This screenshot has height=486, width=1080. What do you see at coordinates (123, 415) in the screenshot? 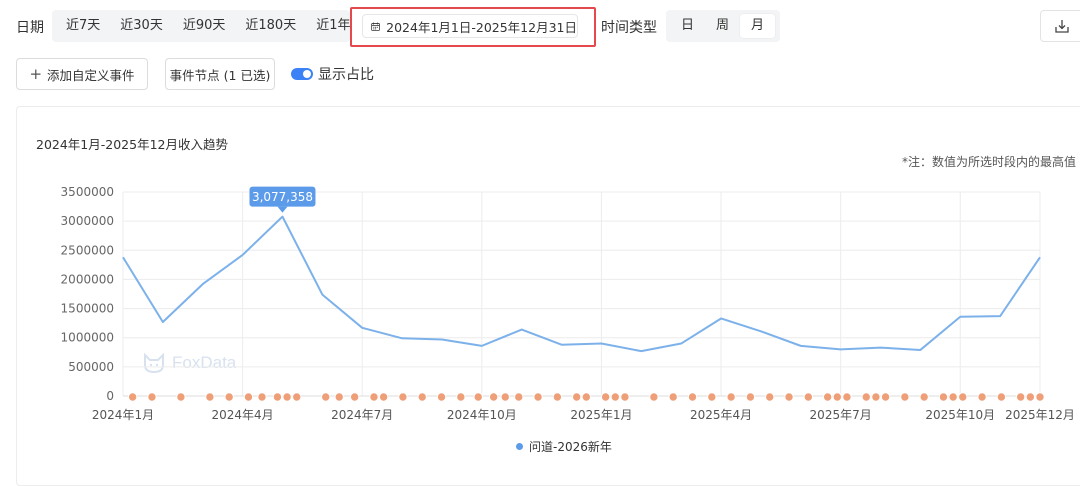
I see `x-tick-label: 2024年1月` at bounding box center [123, 415].